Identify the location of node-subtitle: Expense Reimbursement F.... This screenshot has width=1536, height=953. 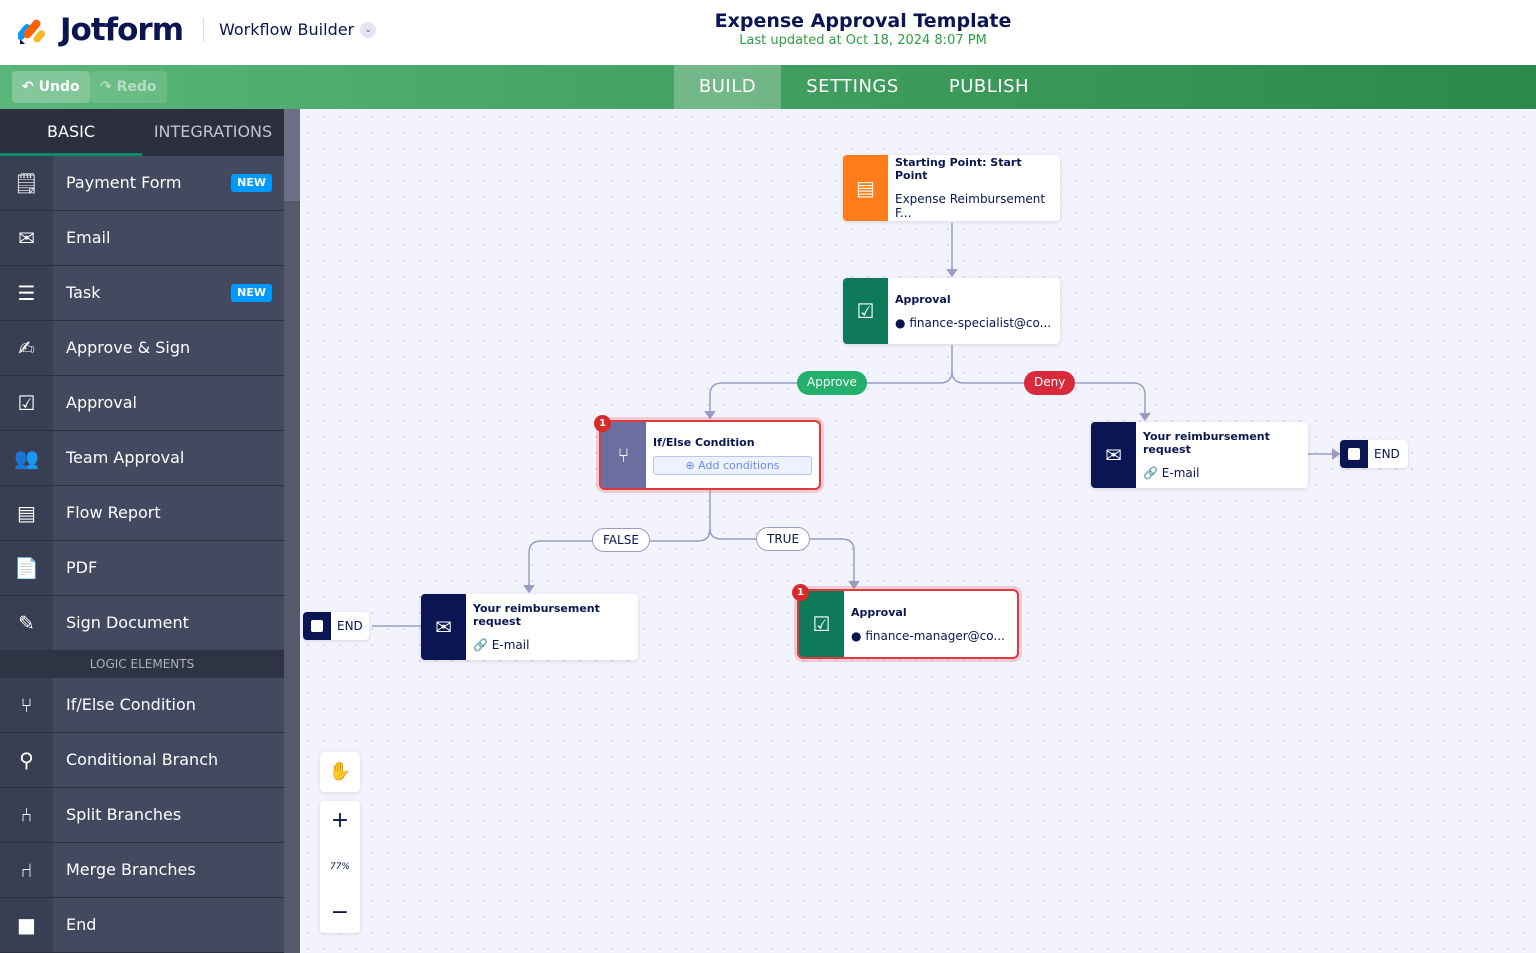
(970, 206).